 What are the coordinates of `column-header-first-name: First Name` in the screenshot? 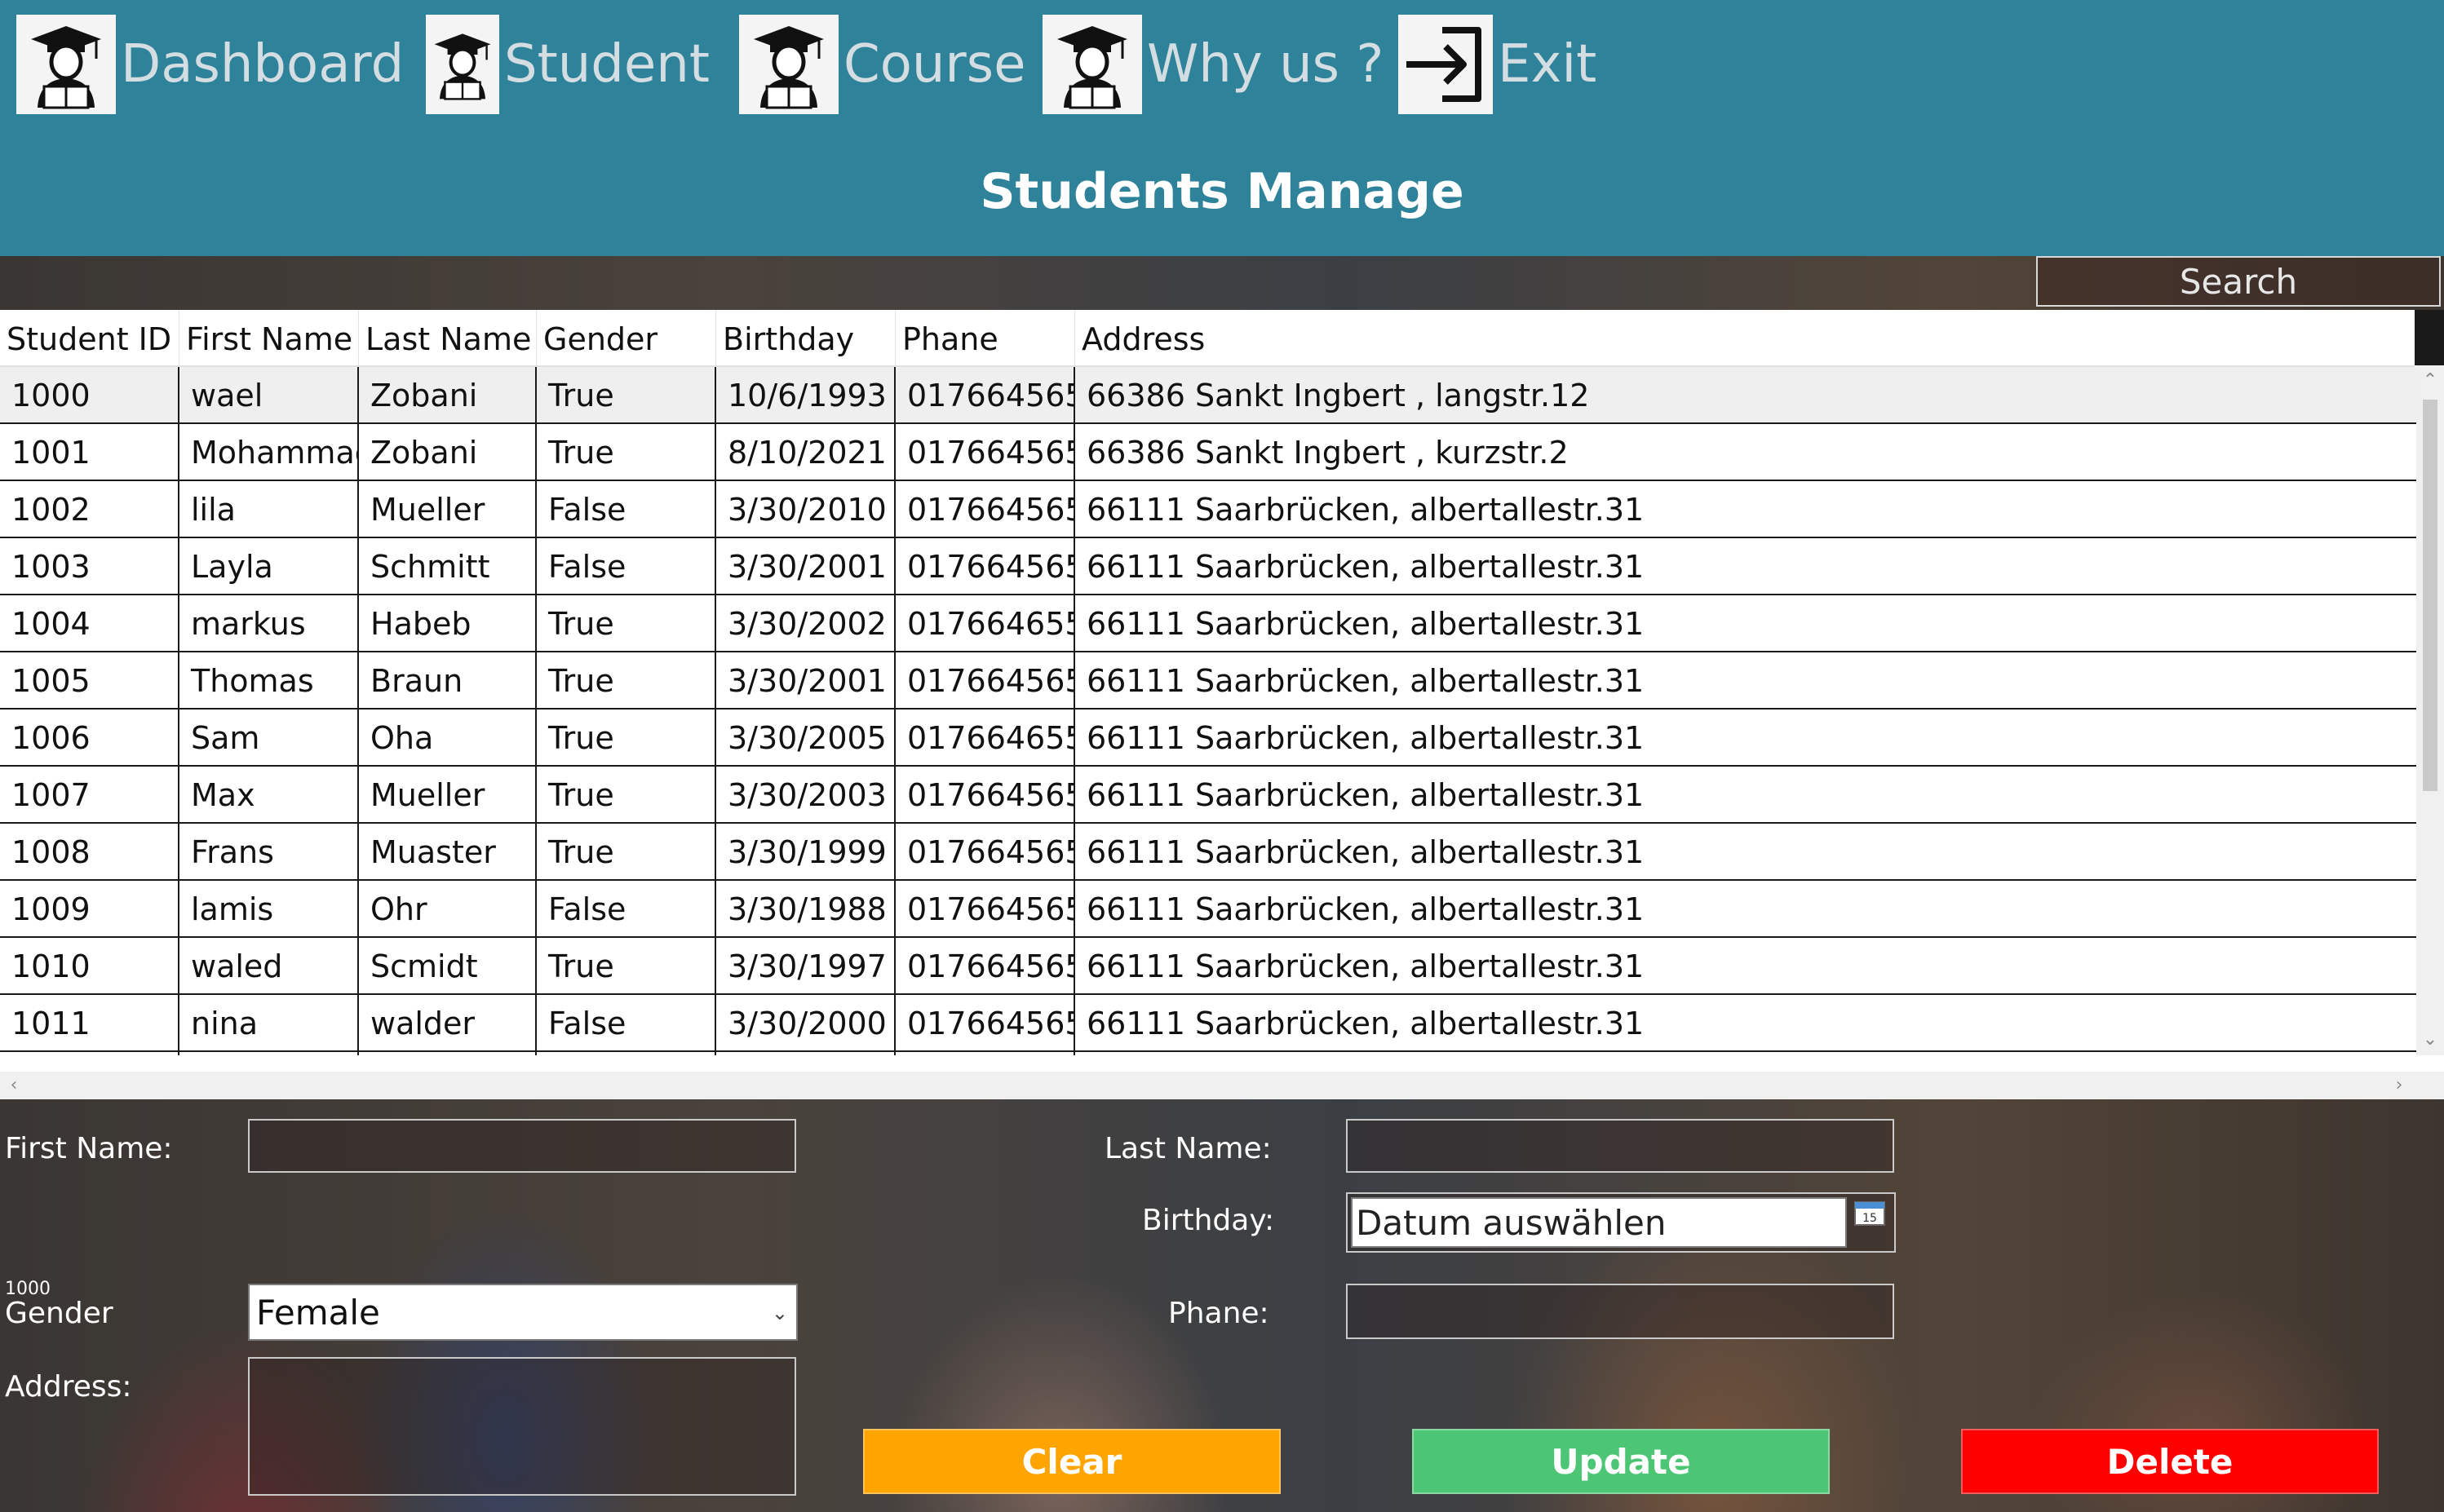 It's located at (269, 337).